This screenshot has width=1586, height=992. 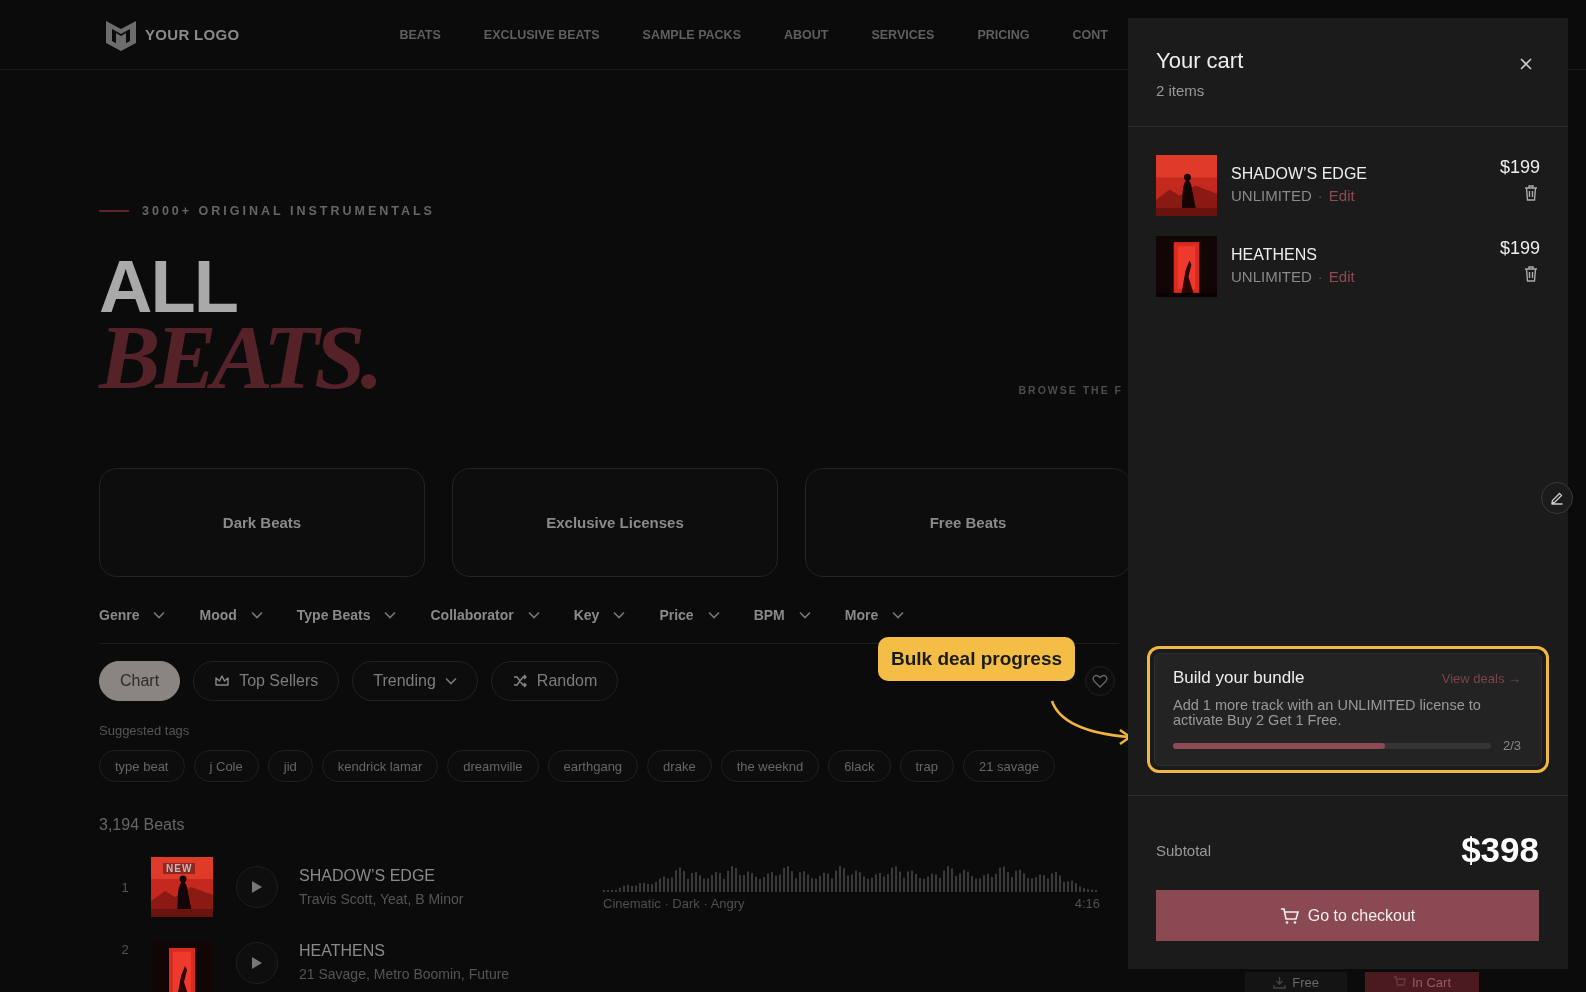 I want to click on item-title: HEATHENS, so click(x=1274, y=255).